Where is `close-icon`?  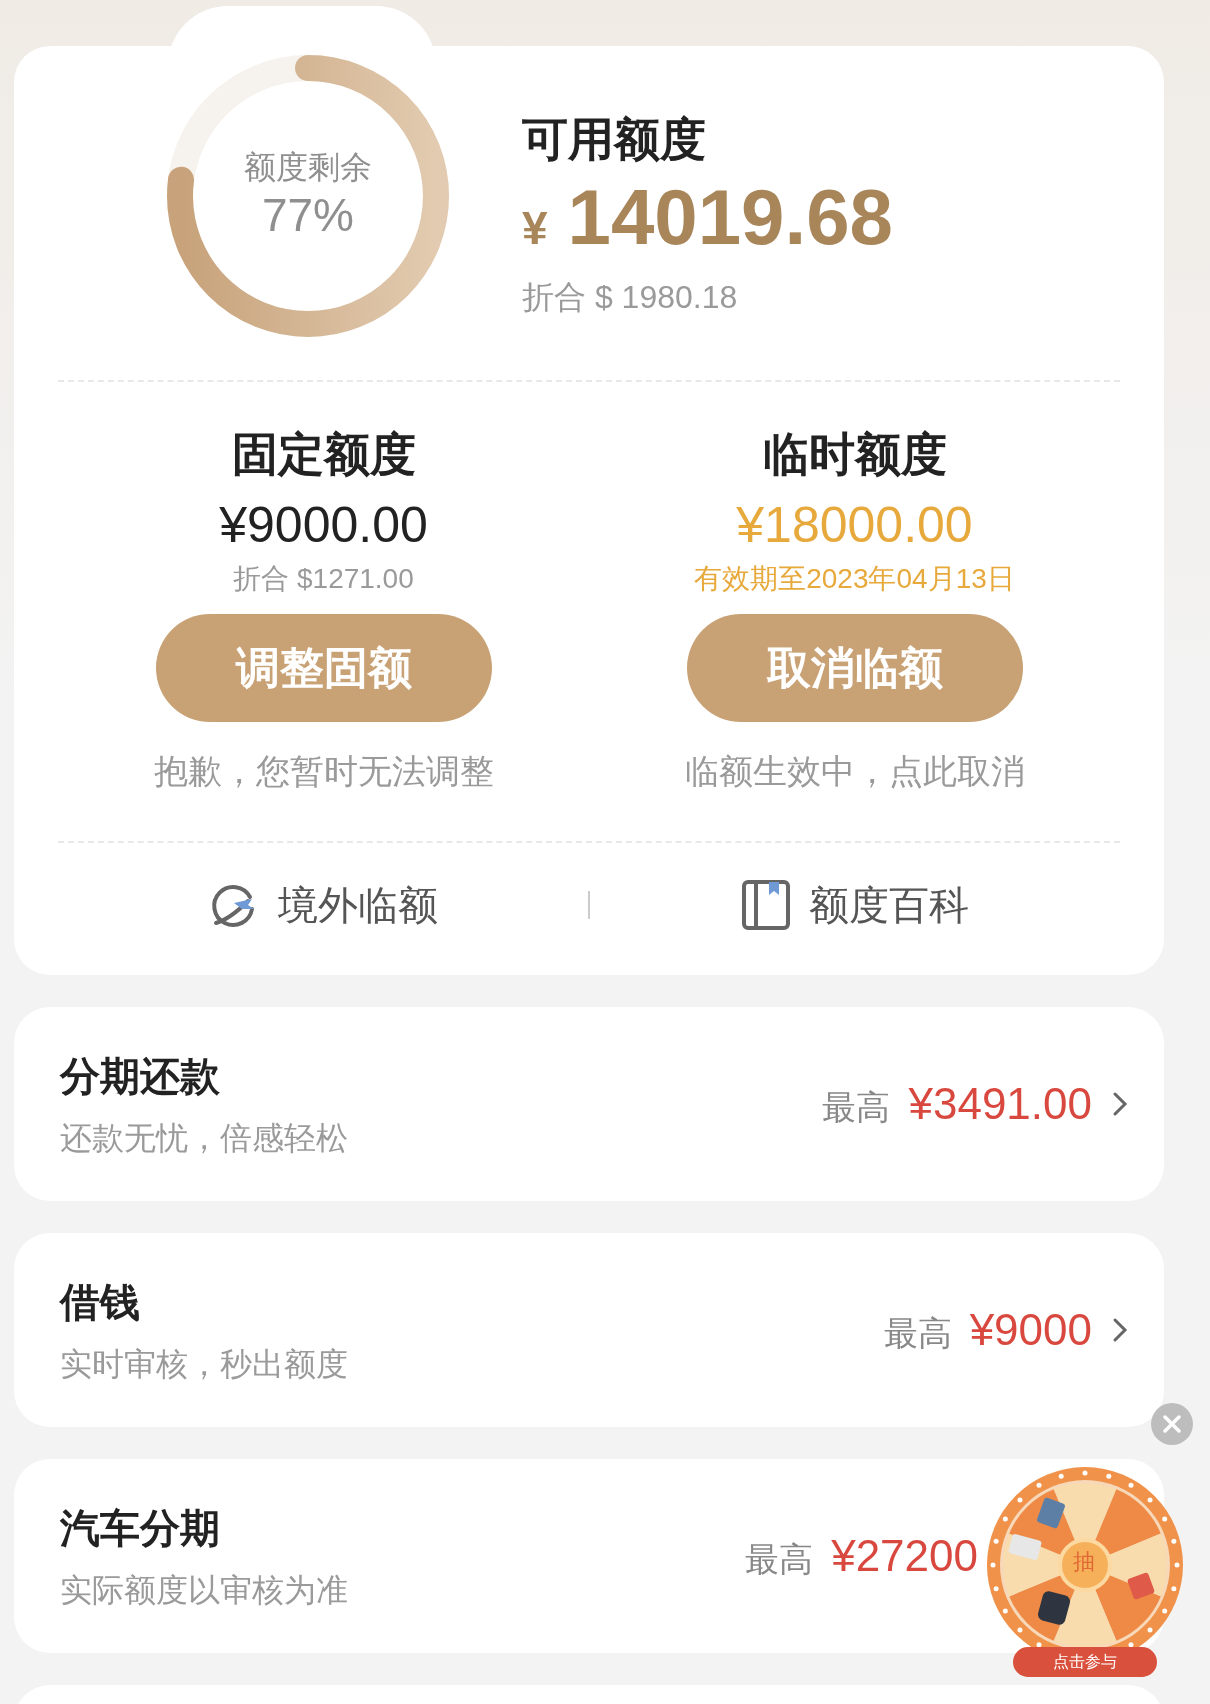 close-icon is located at coordinates (1172, 1424).